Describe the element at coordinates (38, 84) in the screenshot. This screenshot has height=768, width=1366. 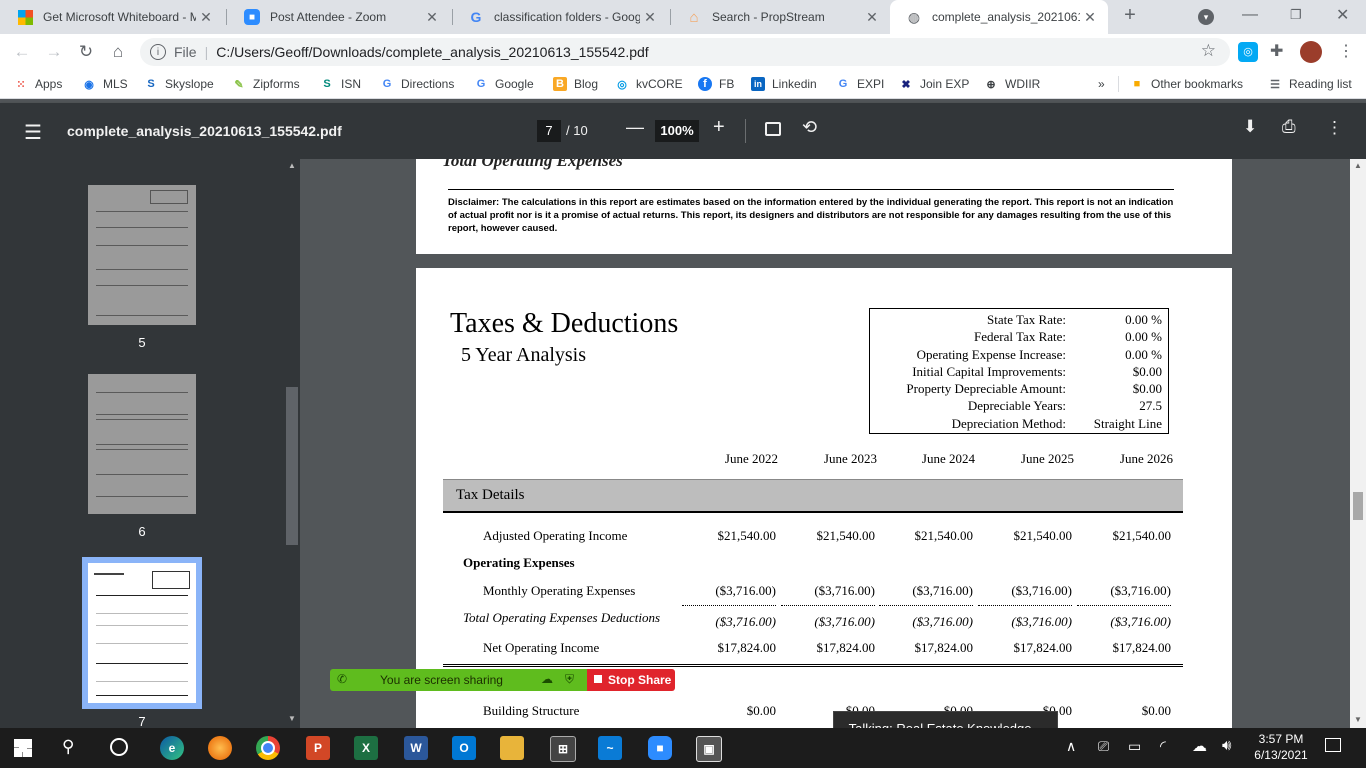
I see `bookmark-apps: ⁙ Apps` at that location.